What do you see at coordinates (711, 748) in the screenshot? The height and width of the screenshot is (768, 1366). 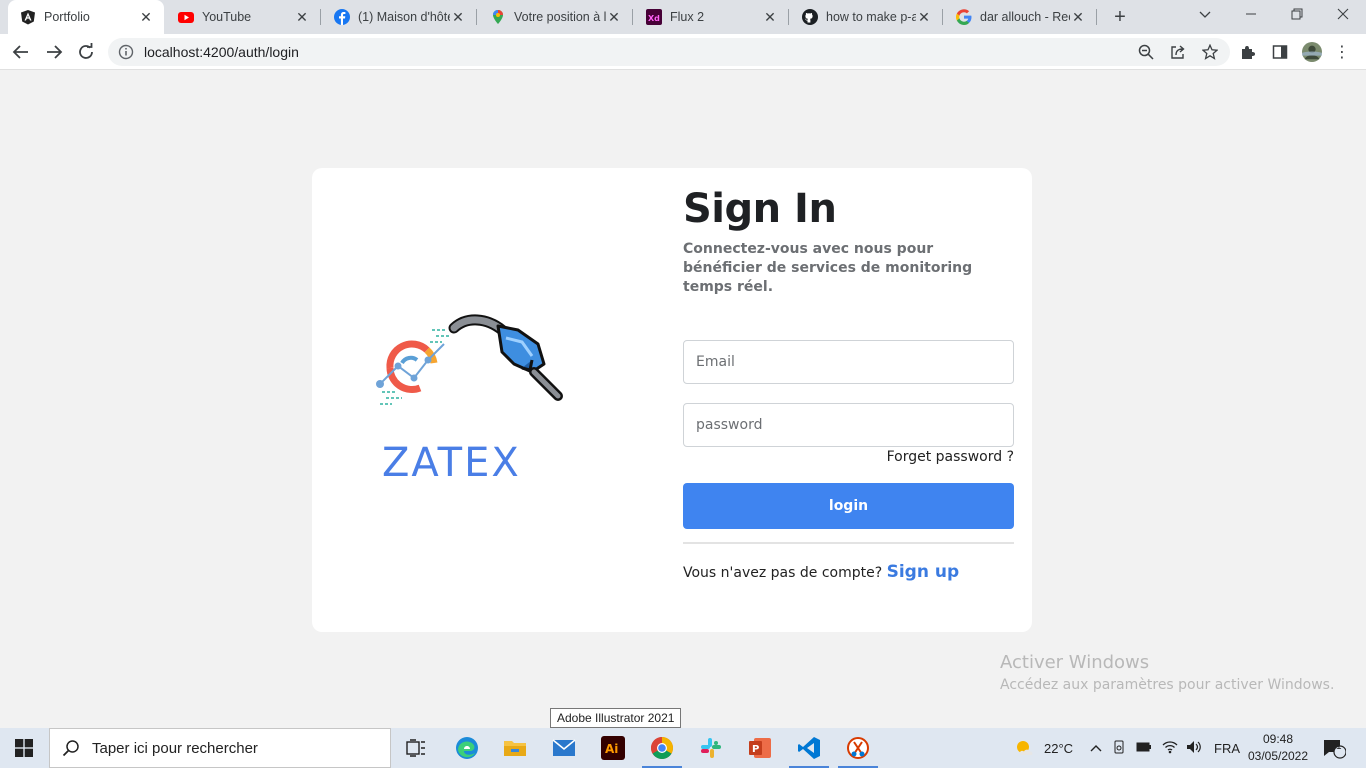 I see `slack-app` at bounding box center [711, 748].